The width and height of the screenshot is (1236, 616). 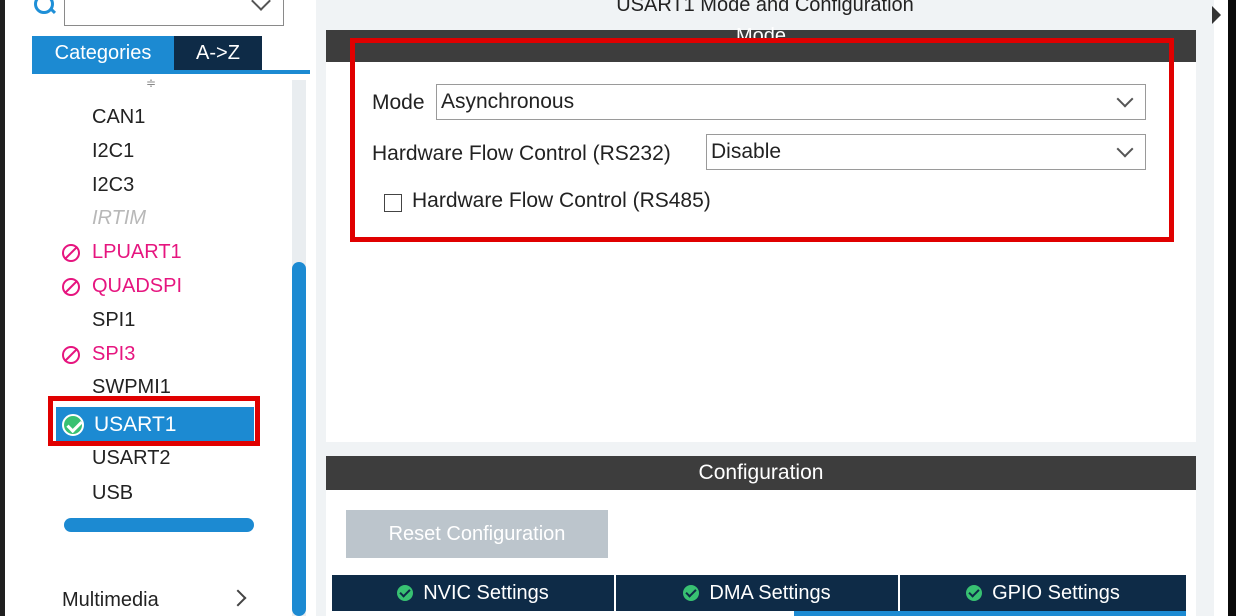 I want to click on tab-nvic-settings: NVIC Settings, so click(x=473, y=593).